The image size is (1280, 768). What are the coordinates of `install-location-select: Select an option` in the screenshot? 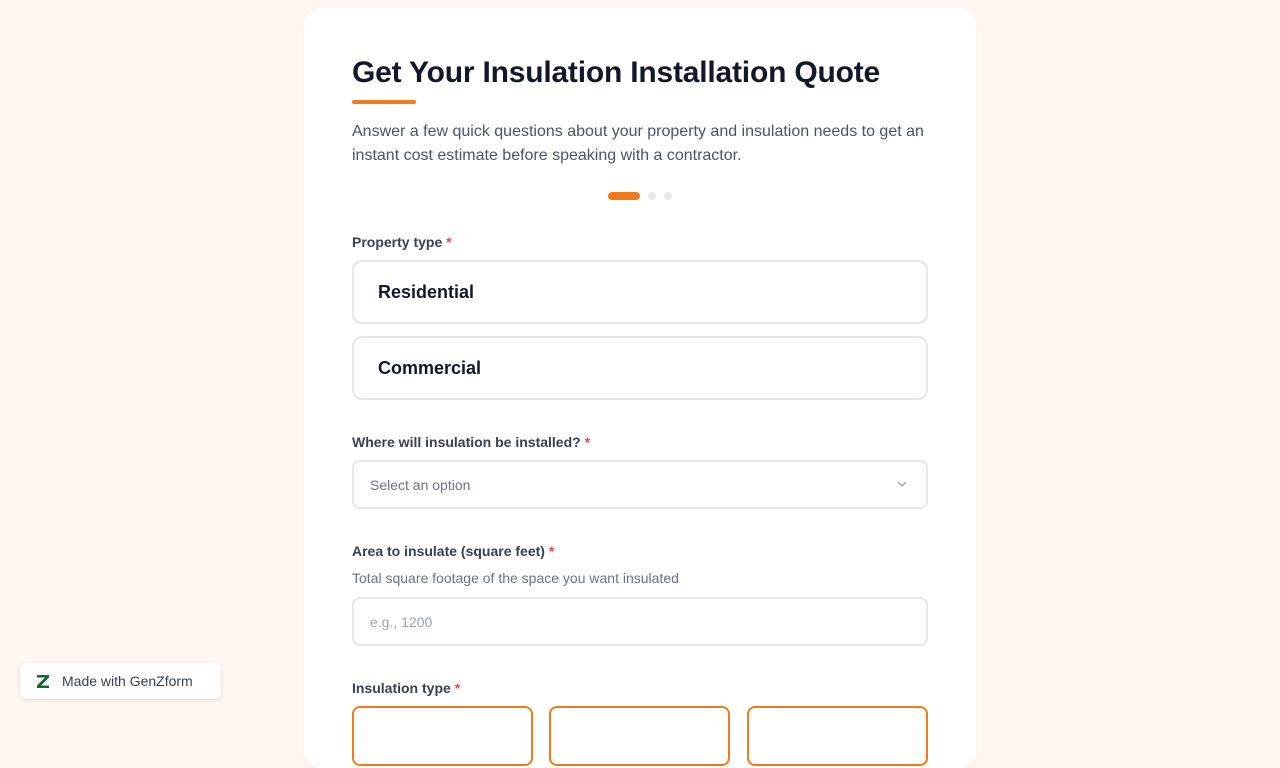 It's located at (640, 484).